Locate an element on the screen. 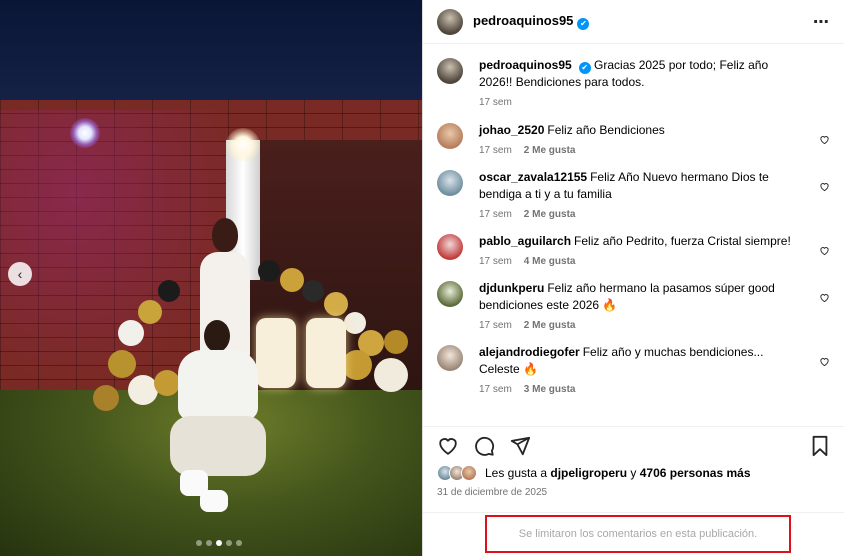  likes-middle: y is located at coordinates (633, 473).